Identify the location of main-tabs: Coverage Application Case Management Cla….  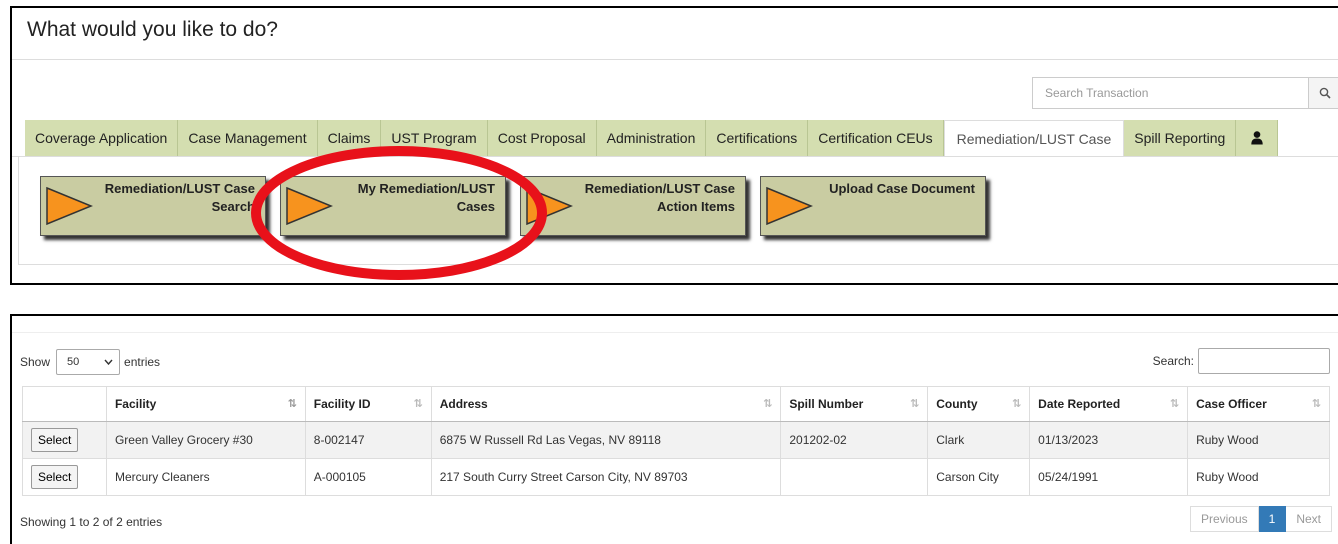
(652, 138).